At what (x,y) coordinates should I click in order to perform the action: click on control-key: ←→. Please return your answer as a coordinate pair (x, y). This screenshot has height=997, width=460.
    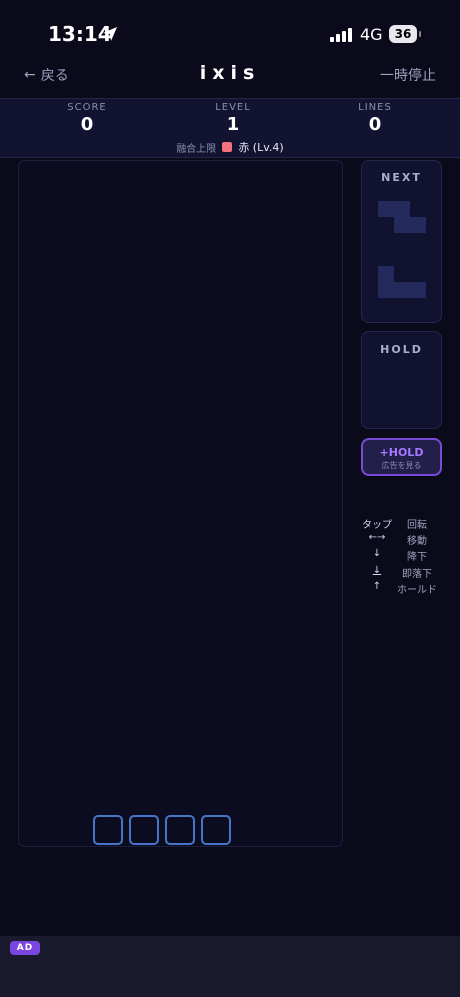
    Looking at the image, I should click on (377, 537).